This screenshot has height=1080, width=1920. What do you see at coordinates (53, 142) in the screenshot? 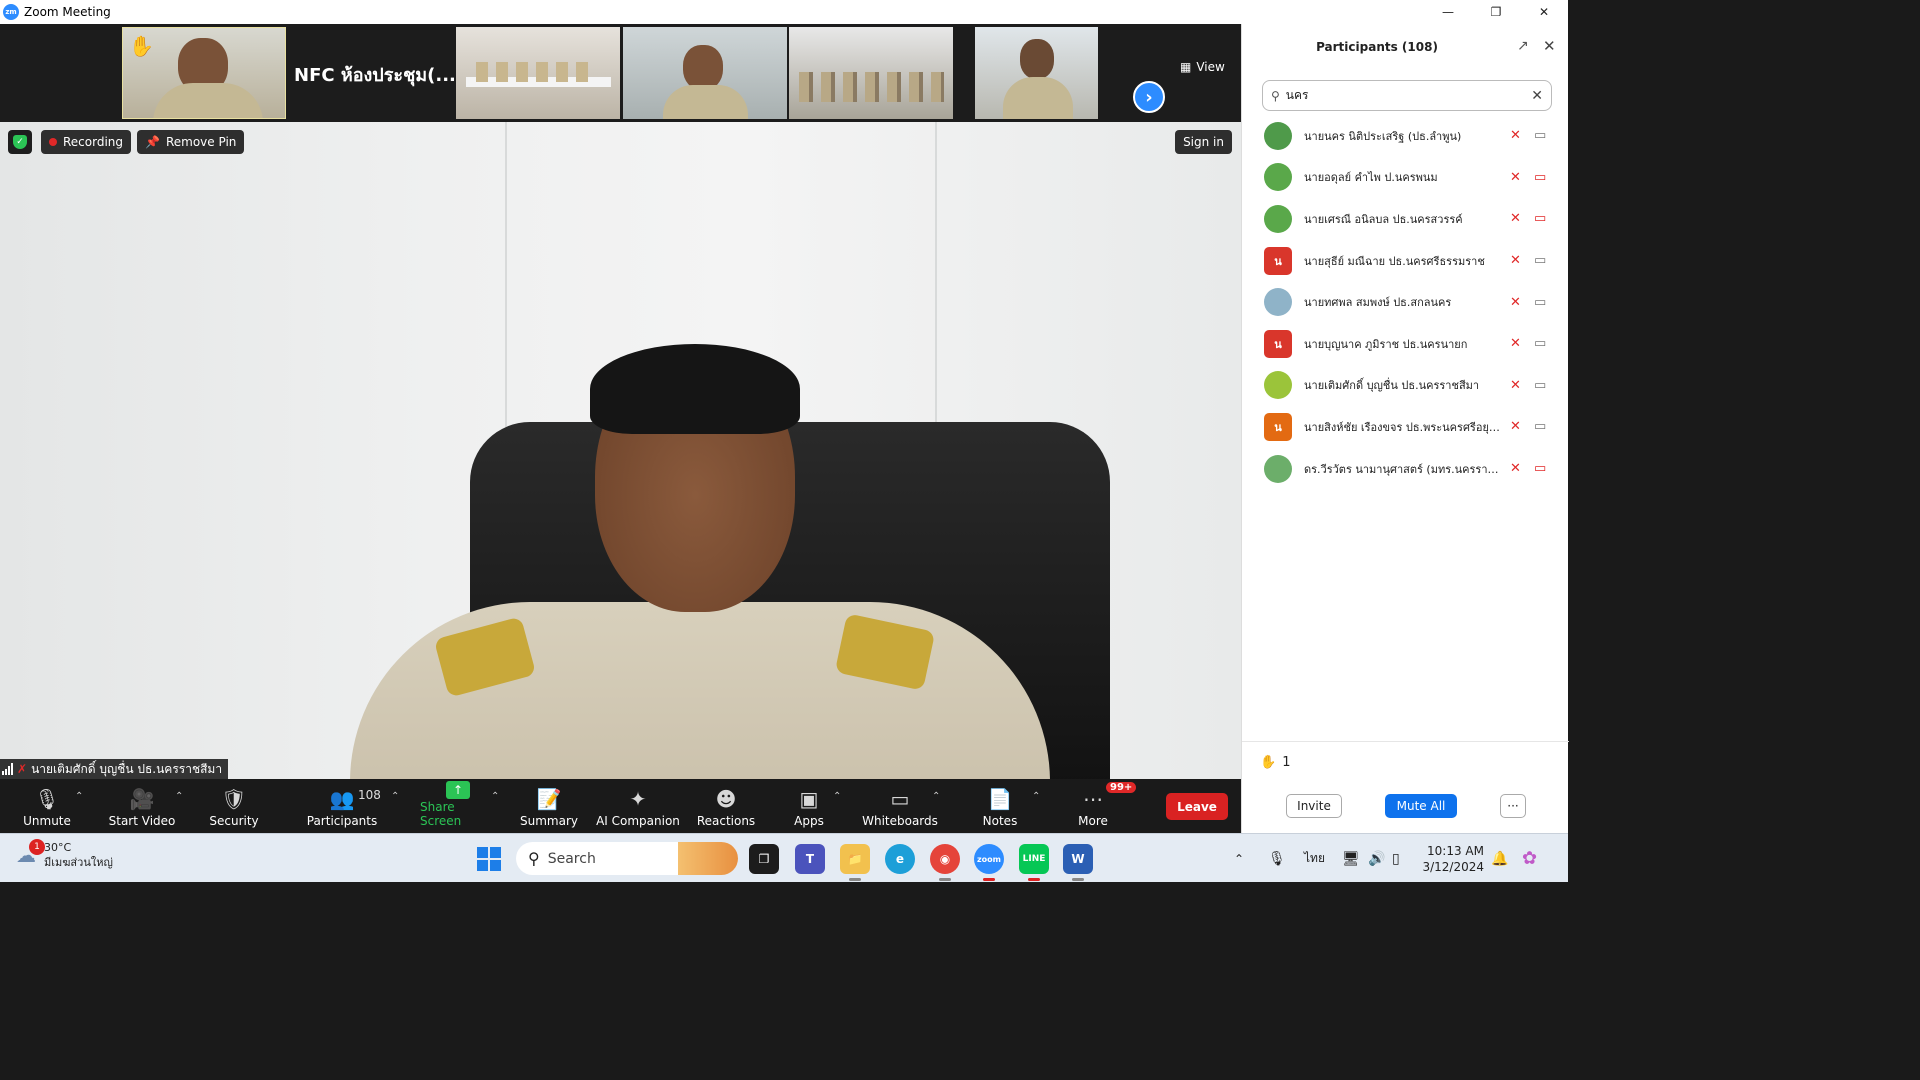
I see `recording-dot-icon` at bounding box center [53, 142].